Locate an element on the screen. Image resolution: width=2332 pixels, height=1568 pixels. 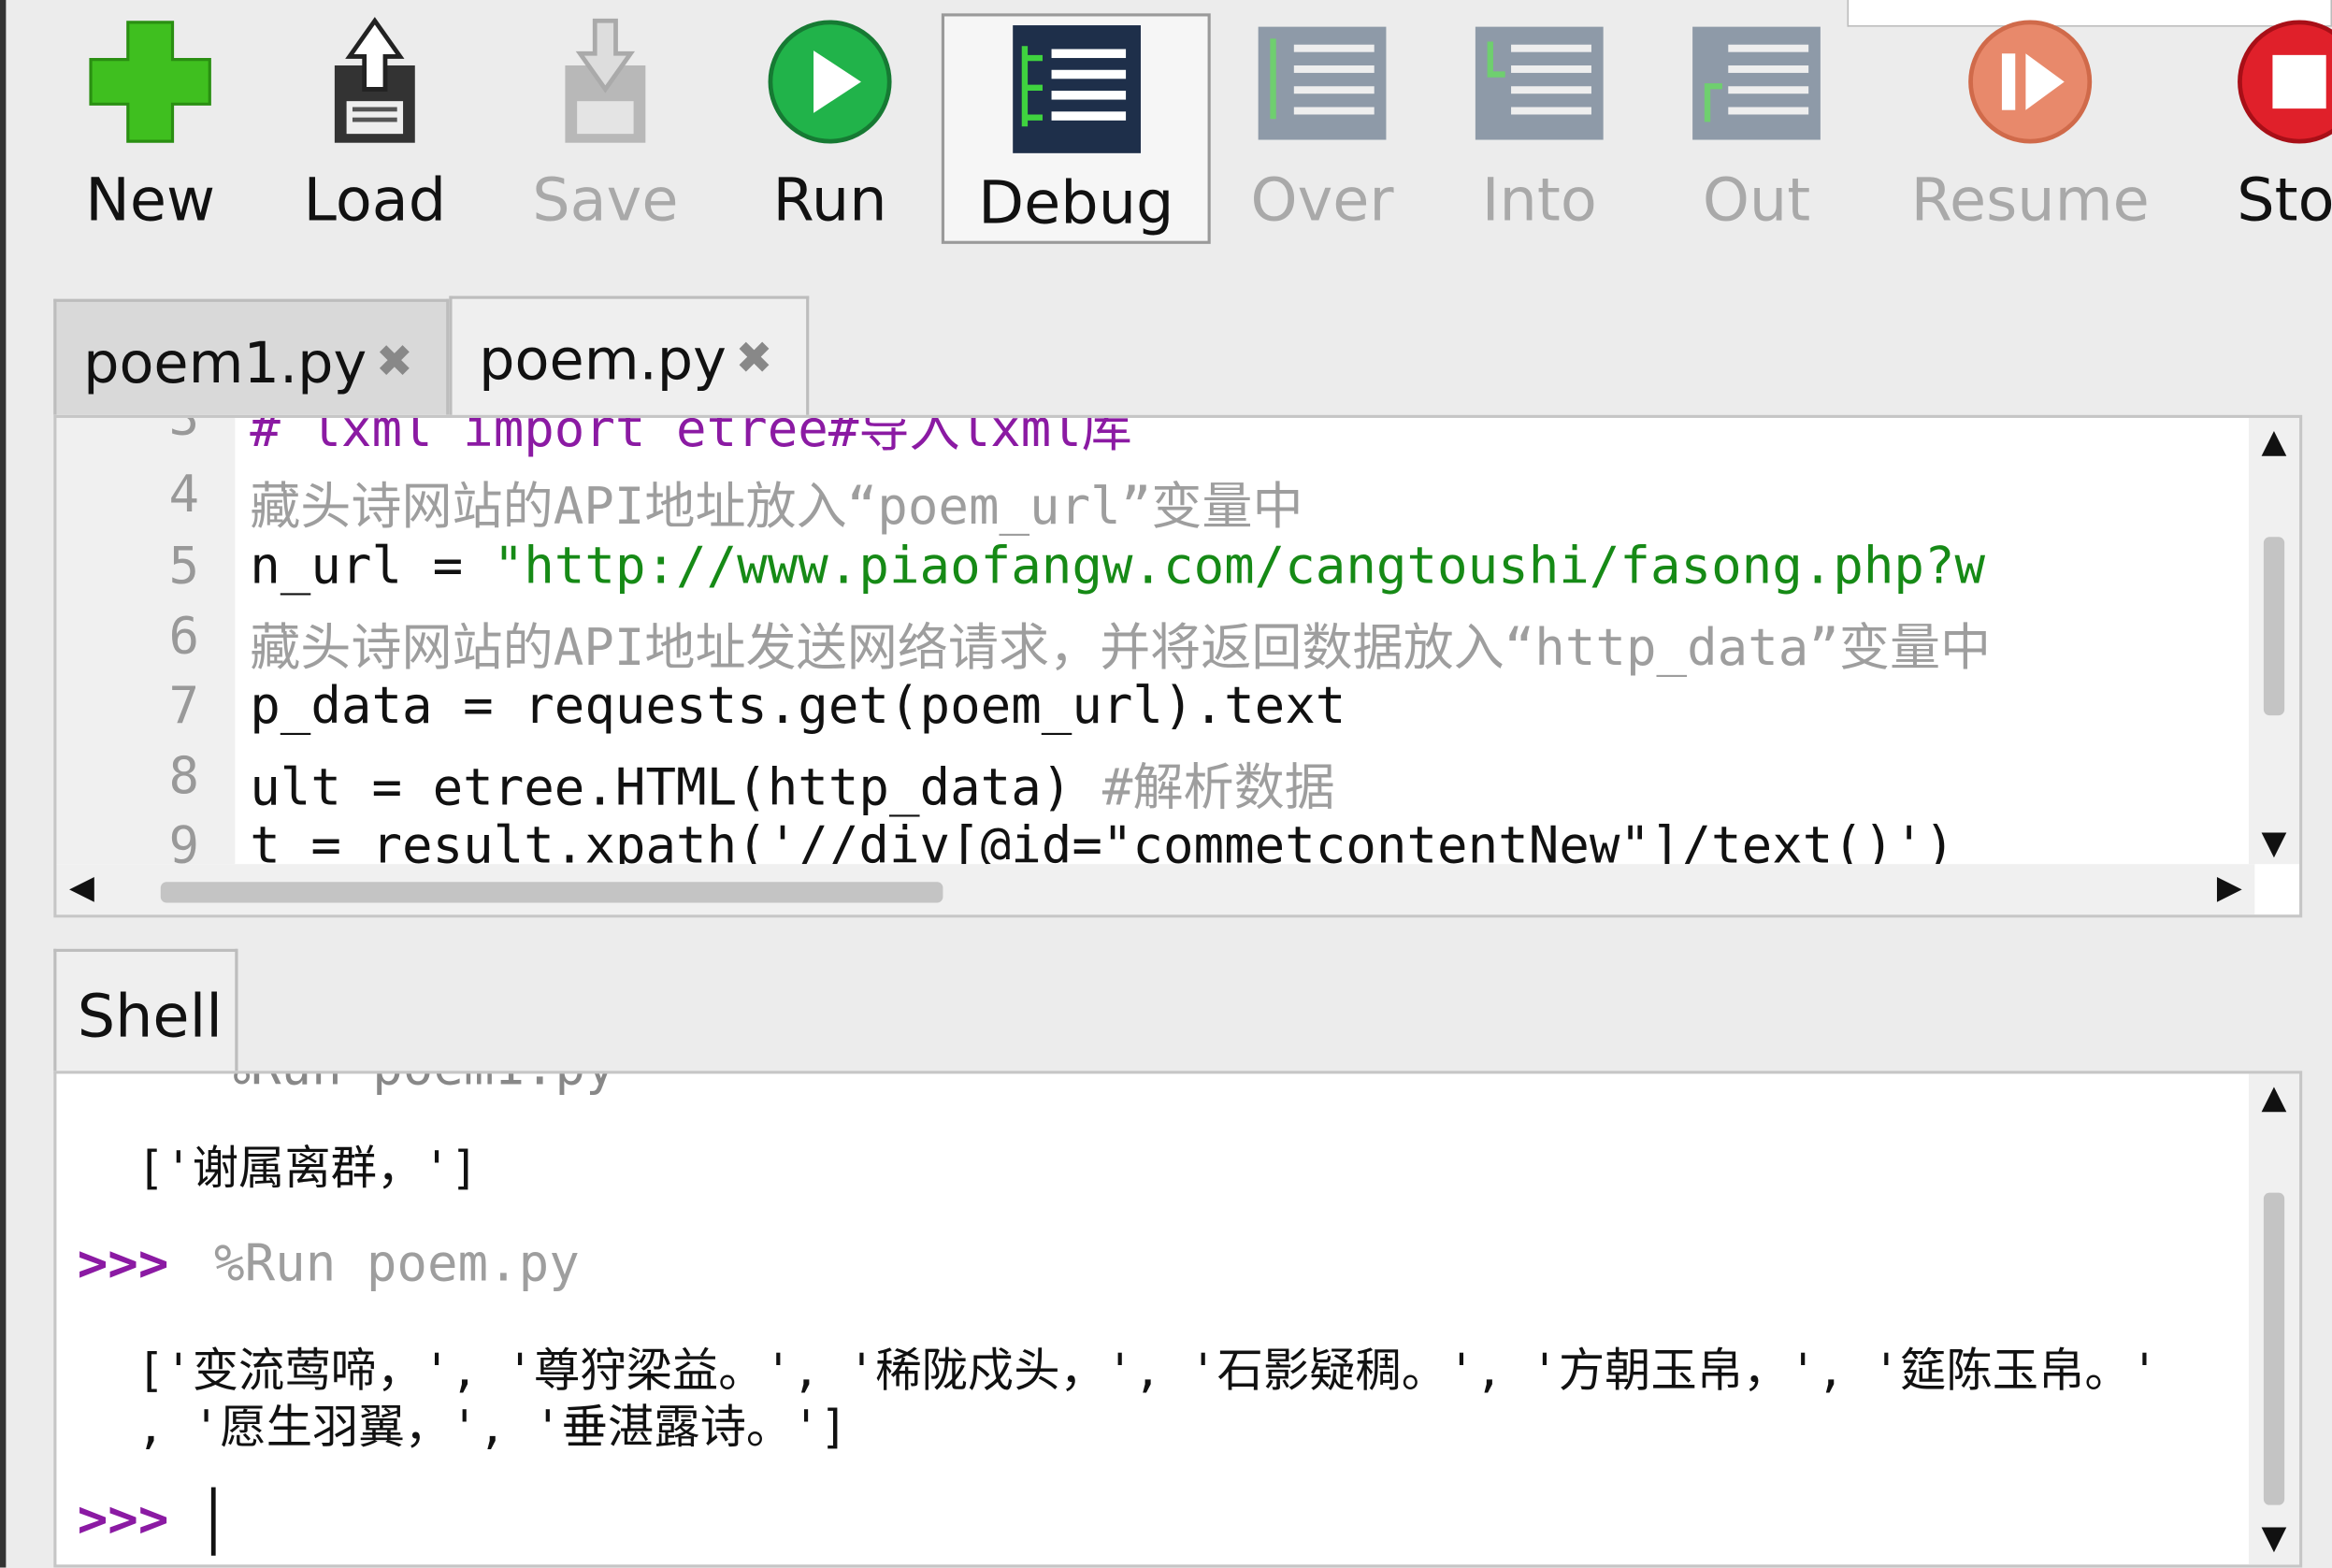
line-number: 5 is located at coordinates (184, 567).